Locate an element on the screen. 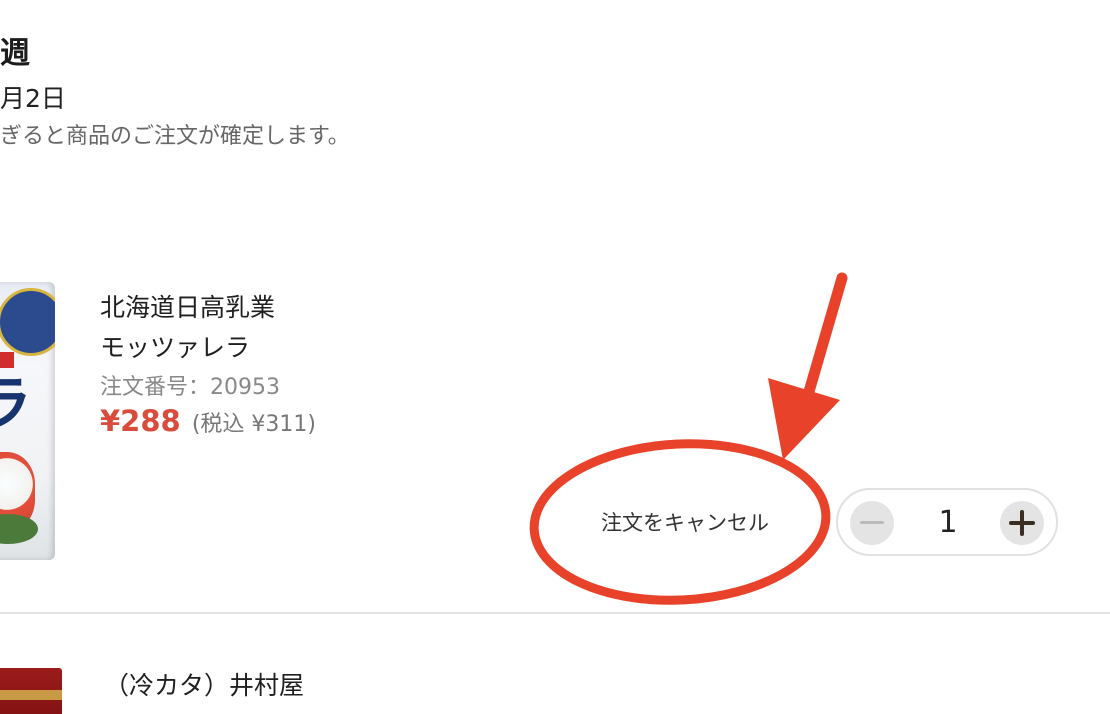 The image size is (1110, 714). delivery-date: 月2日 is located at coordinates (33, 98).